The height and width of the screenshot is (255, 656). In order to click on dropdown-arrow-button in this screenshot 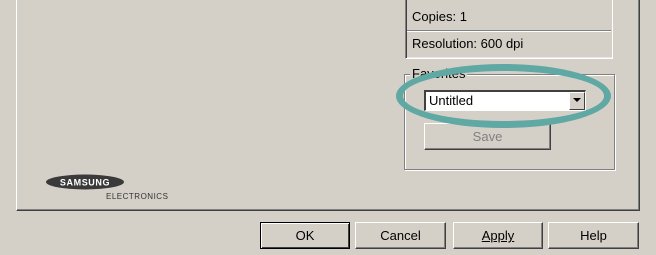, I will do `click(577, 101)`.